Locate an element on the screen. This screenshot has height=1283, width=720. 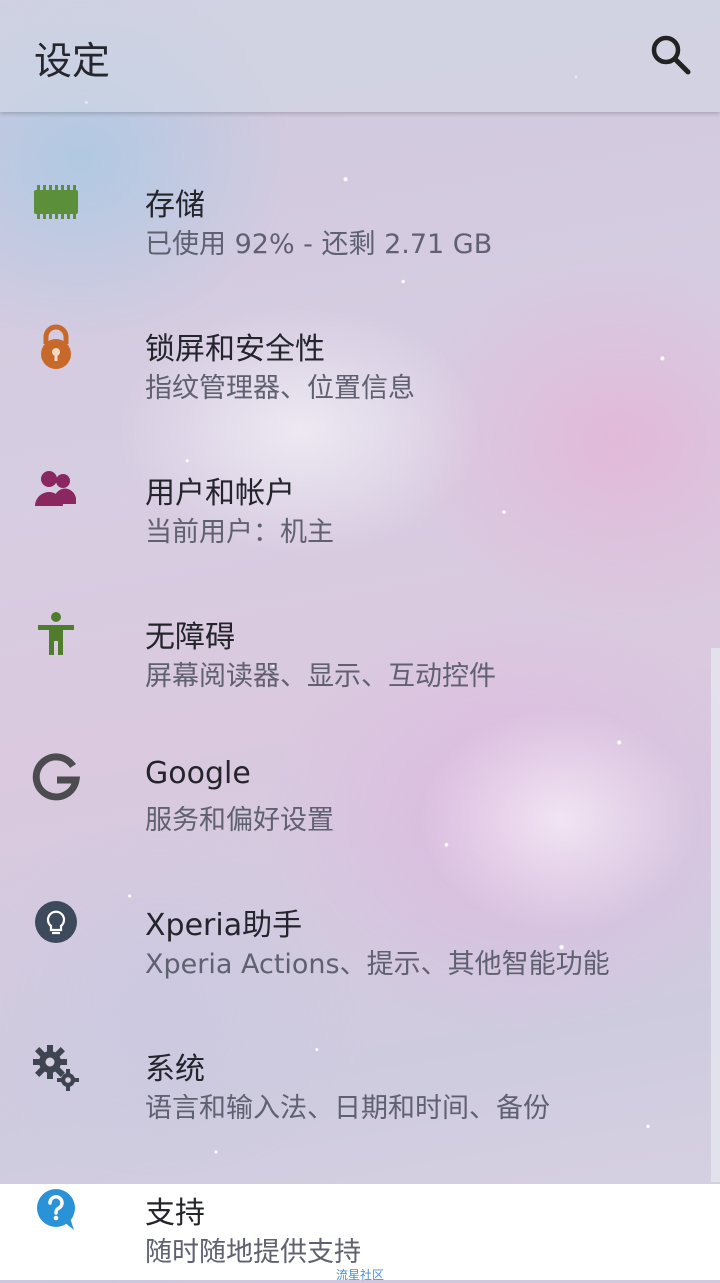
settings-item-subtitle: Xperia Actions、提示、其他智能功能 is located at coordinates (377, 964).